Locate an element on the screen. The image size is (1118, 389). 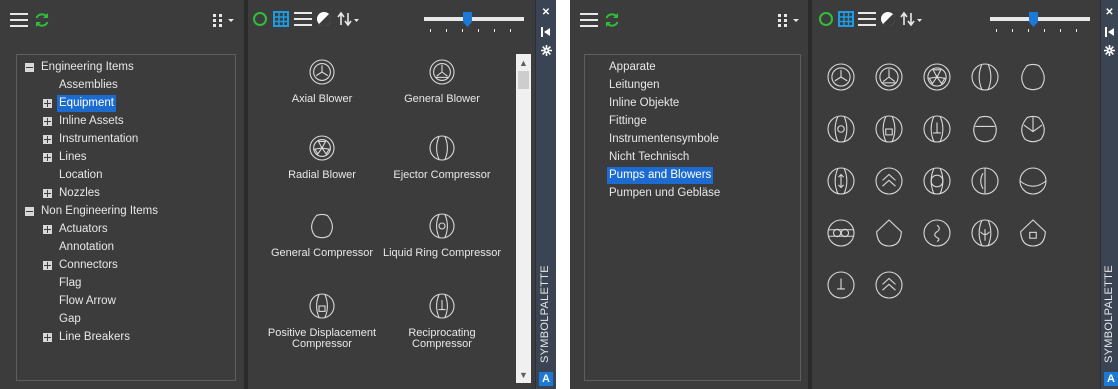
symbol-tile: Radial Blower is located at coordinates (322, 170).